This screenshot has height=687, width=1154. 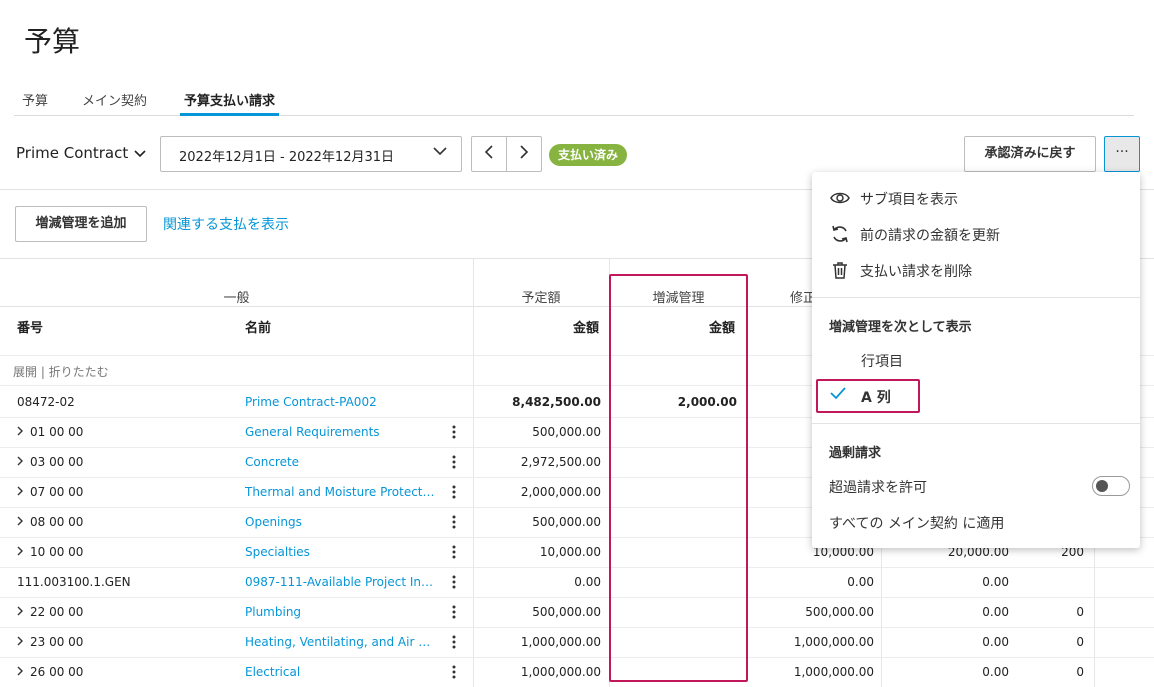 I want to click on chevron-left-icon, so click(x=488, y=152).